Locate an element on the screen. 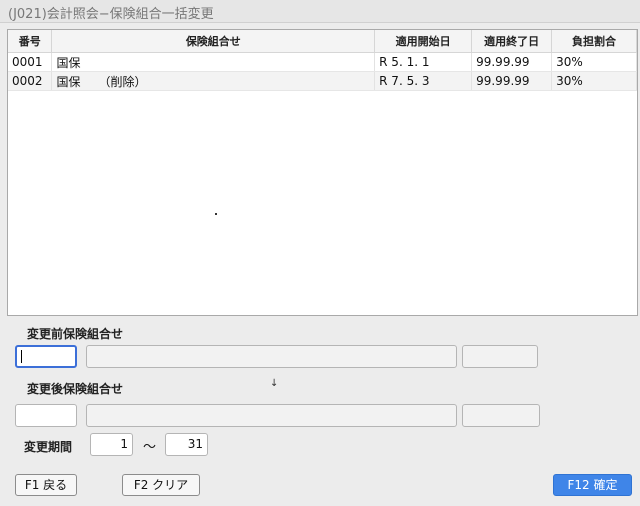 Image resolution: width=640 pixels, height=506 pixels. column-header-end-date: 適用終了日 is located at coordinates (512, 41).